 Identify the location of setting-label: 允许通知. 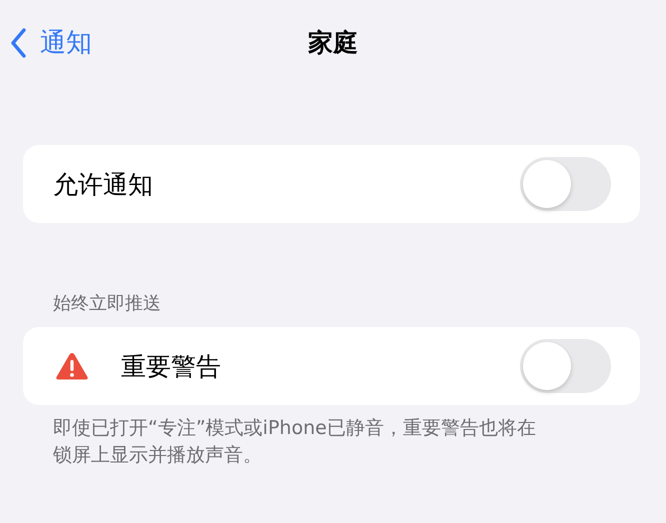
(103, 184).